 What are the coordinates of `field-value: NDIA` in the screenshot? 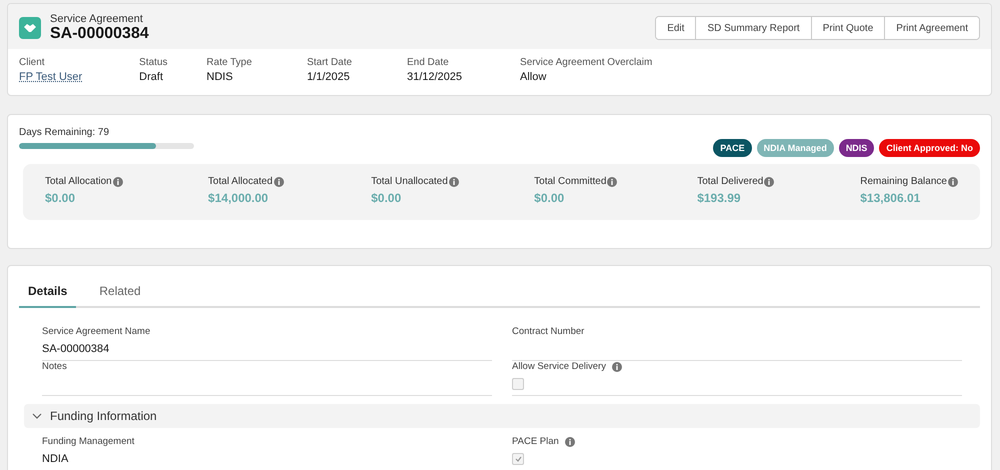 It's located at (56, 459).